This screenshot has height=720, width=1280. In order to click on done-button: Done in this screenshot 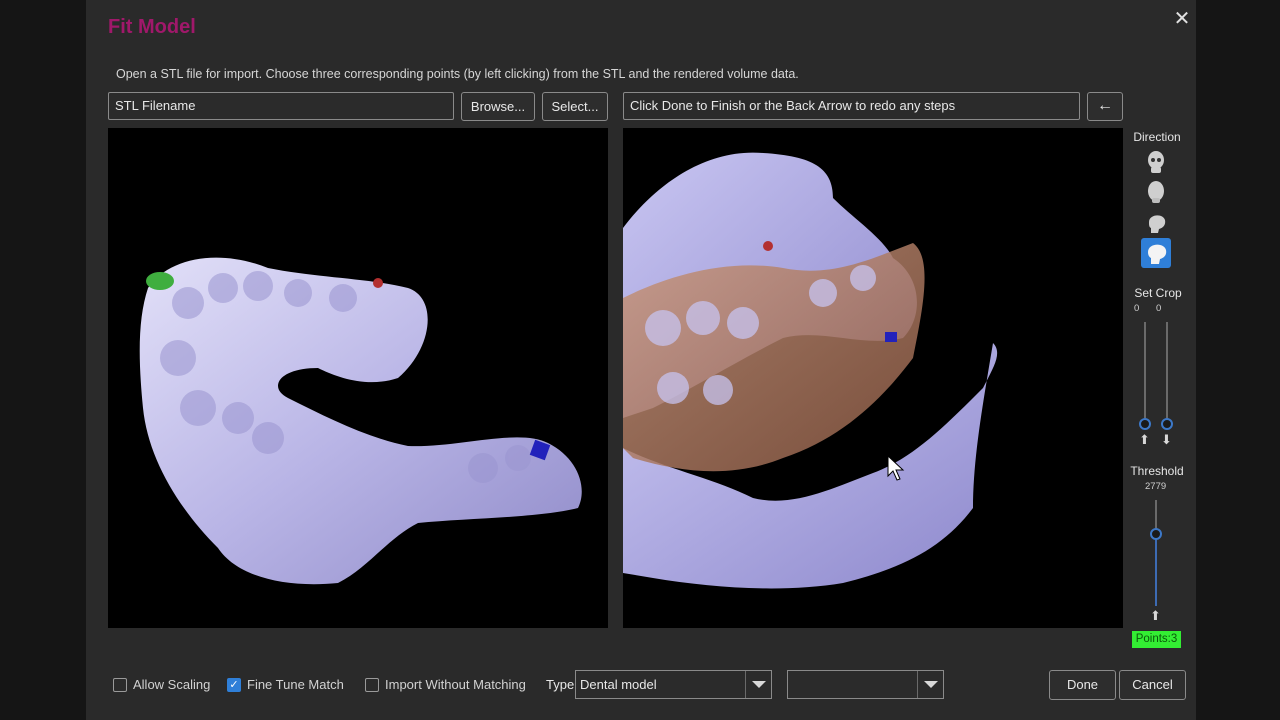, I will do `click(1082, 685)`.